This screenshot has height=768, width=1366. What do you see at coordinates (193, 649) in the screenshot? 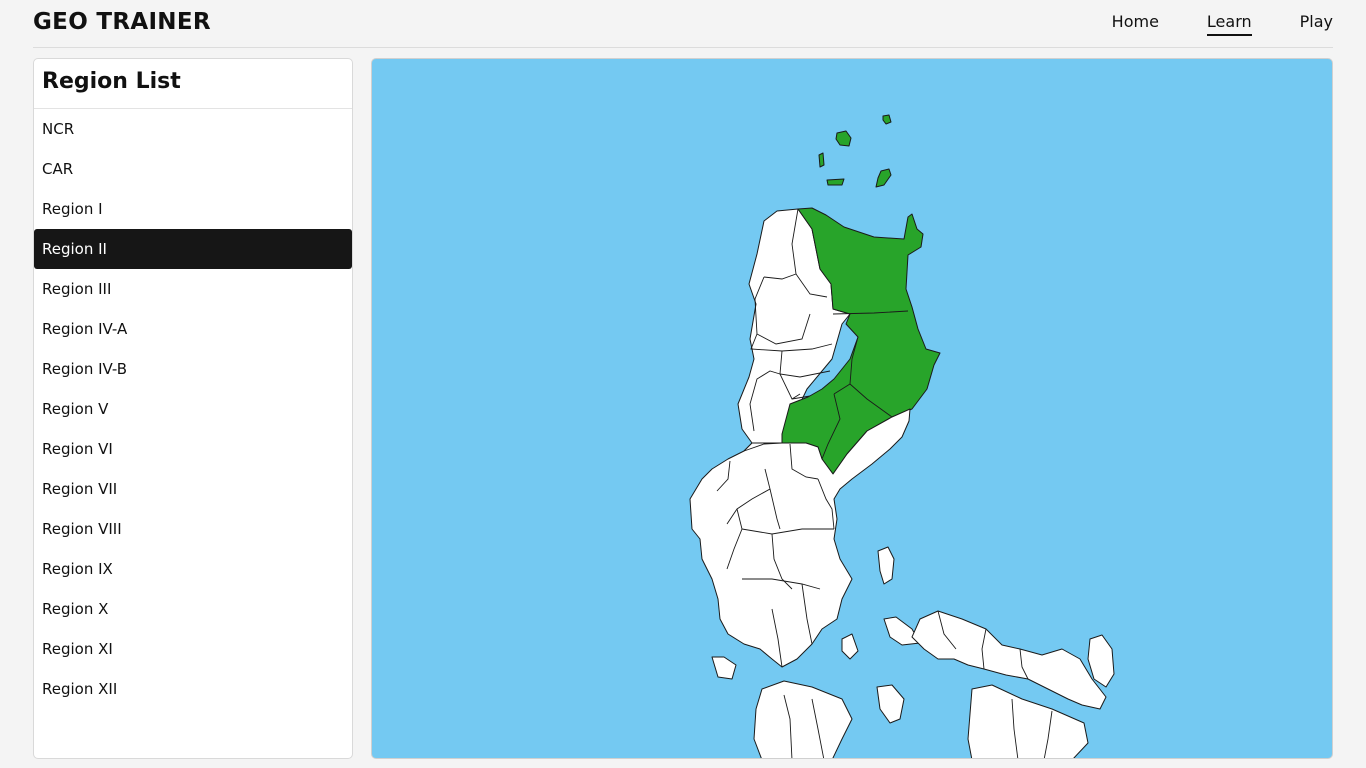
I see `region-item-region-xi: Region XI` at bounding box center [193, 649].